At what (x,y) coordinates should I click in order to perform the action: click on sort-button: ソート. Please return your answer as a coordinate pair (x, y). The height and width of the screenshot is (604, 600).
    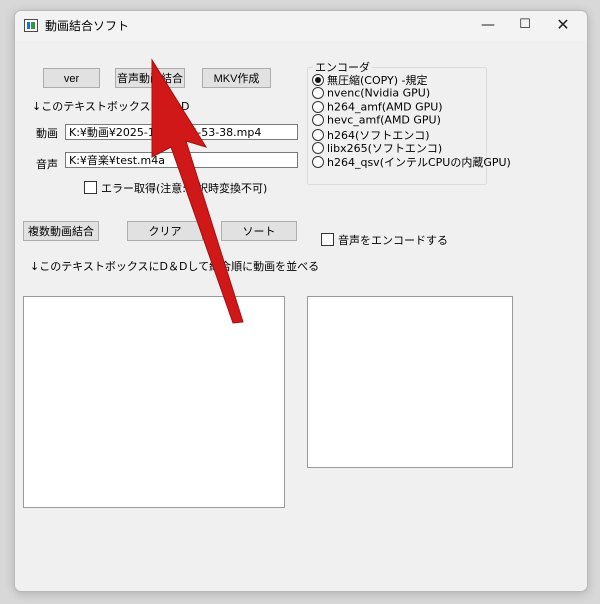
    Looking at the image, I should click on (259, 231).